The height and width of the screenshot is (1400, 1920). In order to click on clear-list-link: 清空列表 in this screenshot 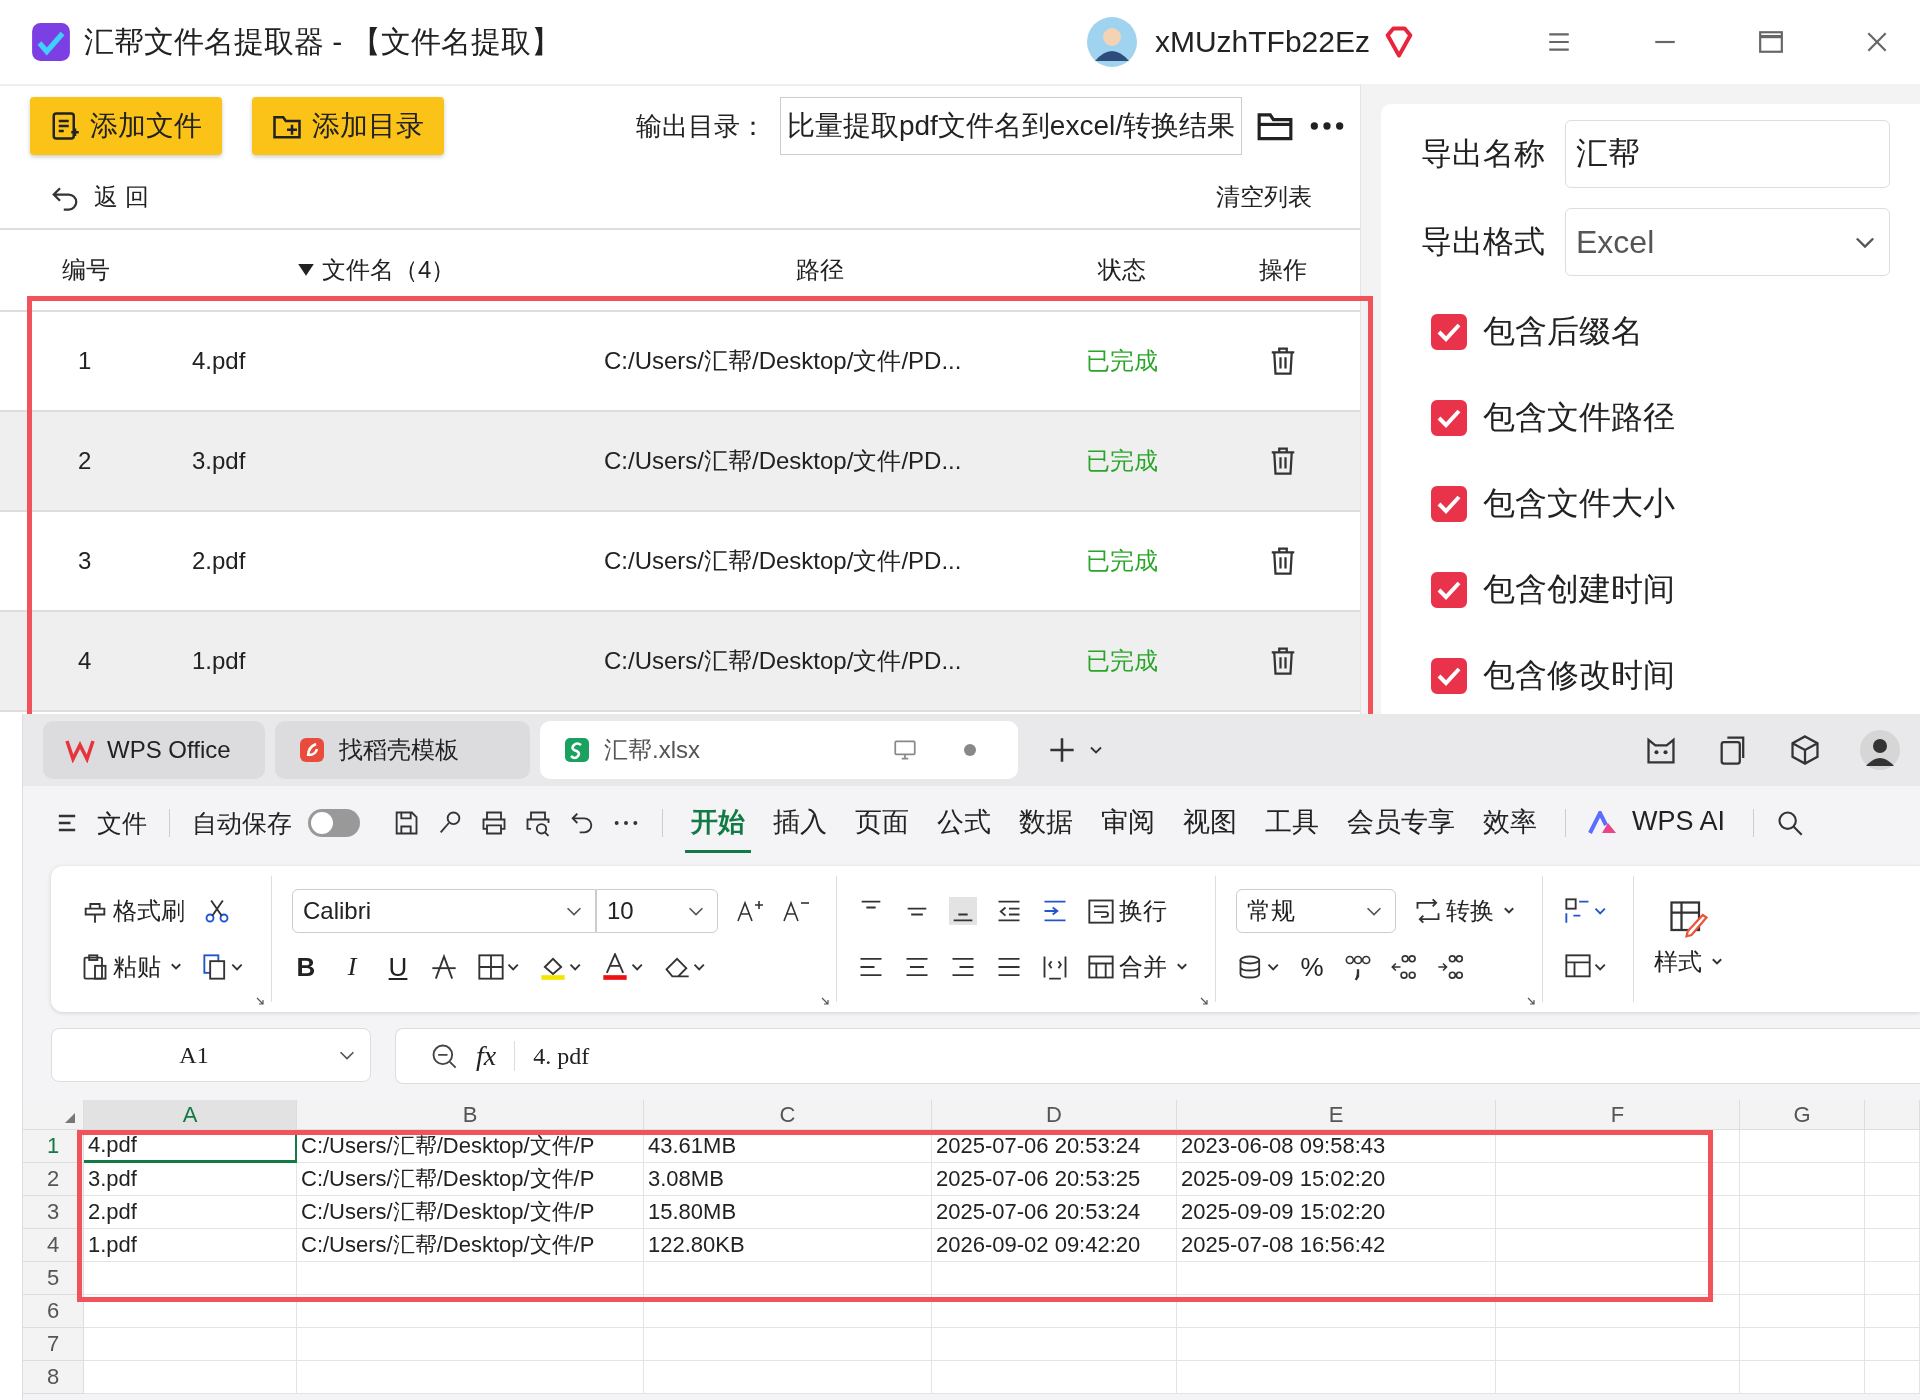, I will do `click(1264, 197)`.